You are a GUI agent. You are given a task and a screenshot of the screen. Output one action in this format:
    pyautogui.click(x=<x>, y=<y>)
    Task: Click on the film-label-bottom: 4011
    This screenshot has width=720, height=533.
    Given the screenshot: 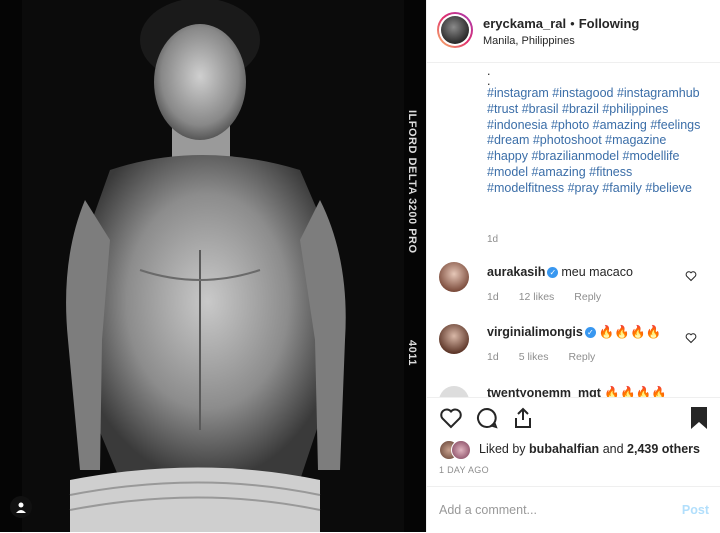 What is the action you would take?
    pyautogui.click(x=412, y=353)
    